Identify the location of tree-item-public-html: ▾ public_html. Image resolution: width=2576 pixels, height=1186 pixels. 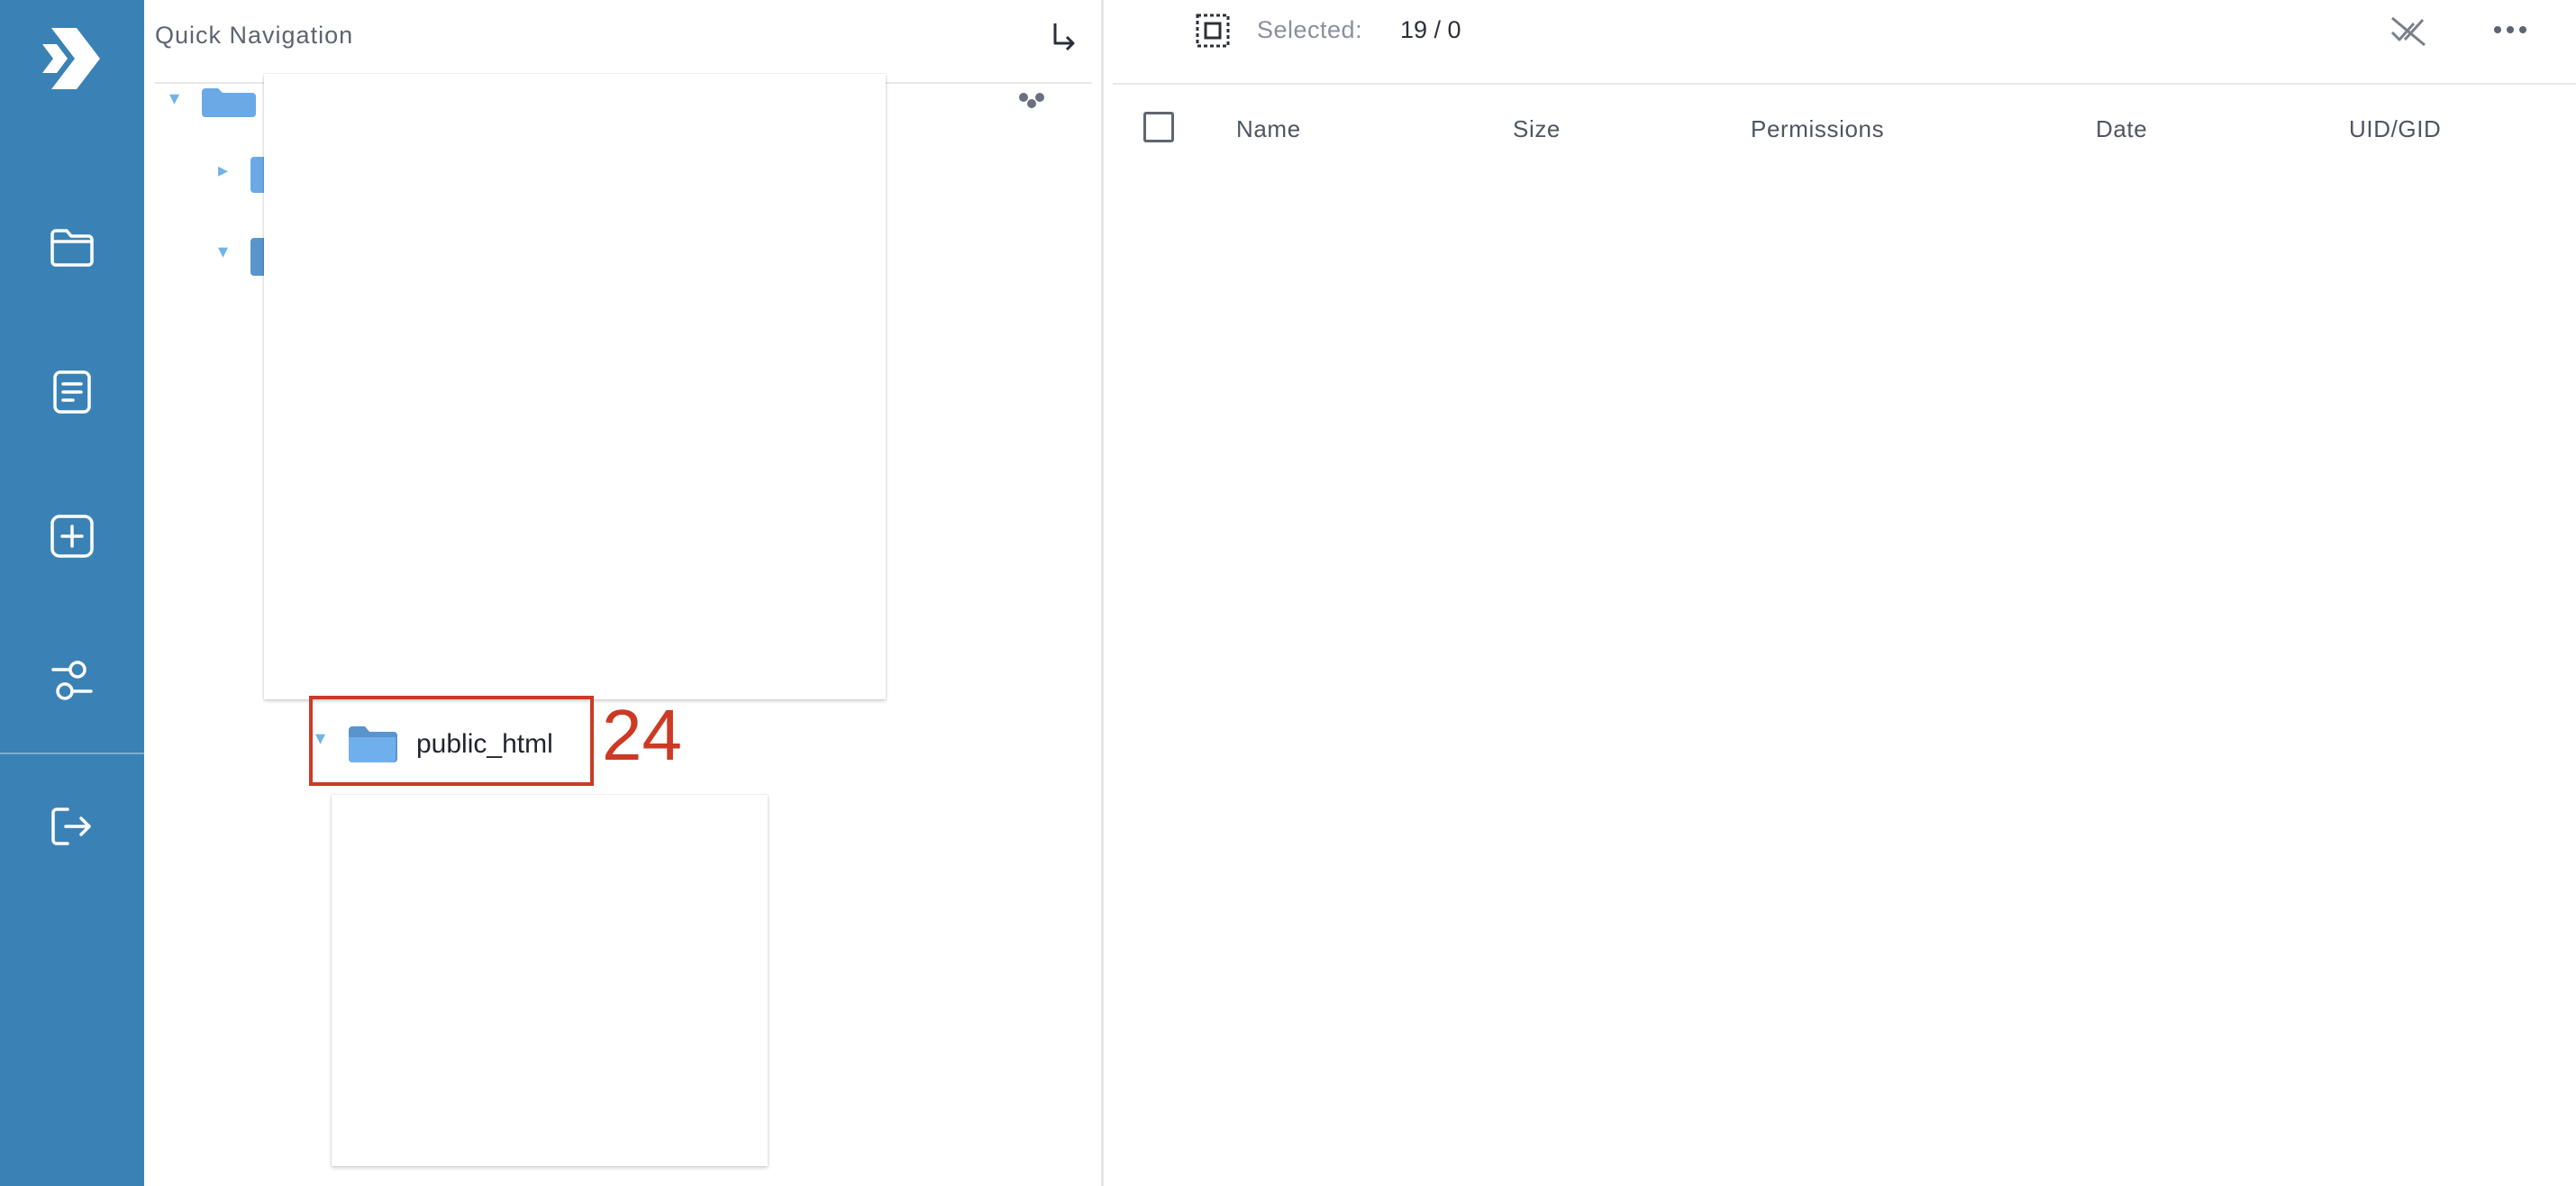
(451, 741).